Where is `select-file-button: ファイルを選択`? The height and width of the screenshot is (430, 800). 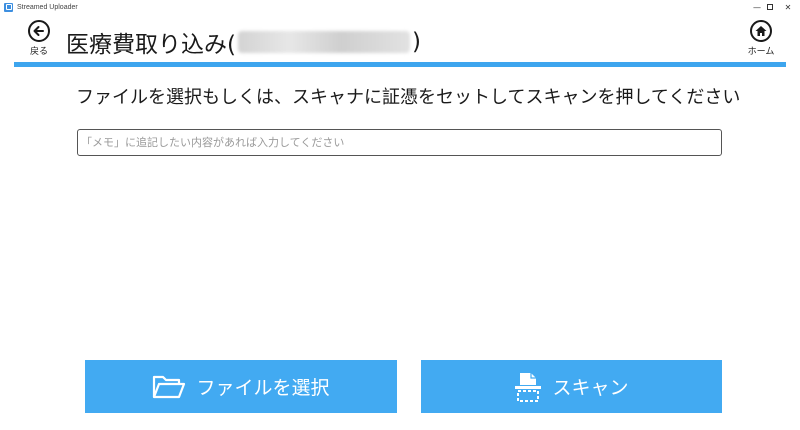
select-file-button: ファイルを選択 is located at coordinates (241, 386).